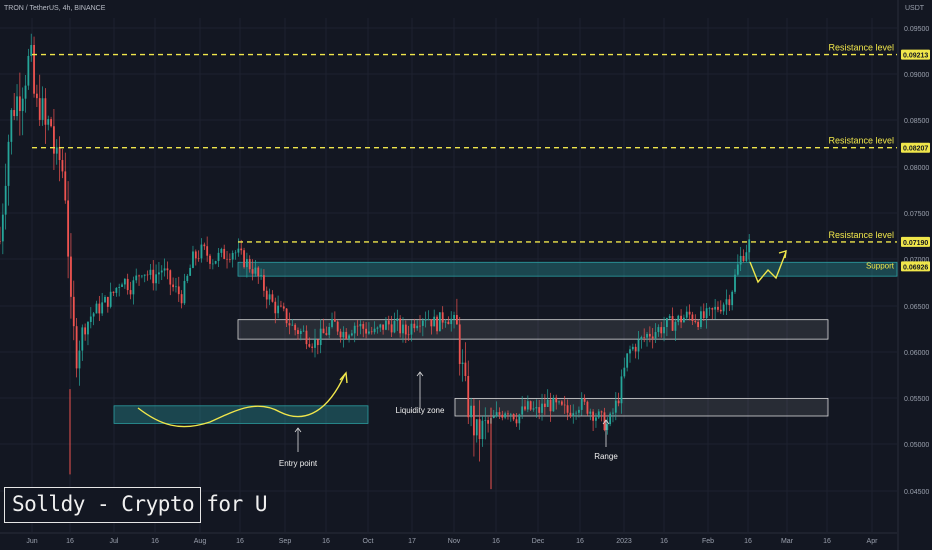 The height and width of the screenshot is (550, 932). What do you see at coordinates (861, 235) in the screenshot?
I see `resistance-label: Resistance level` at bounding box center [861, 235].